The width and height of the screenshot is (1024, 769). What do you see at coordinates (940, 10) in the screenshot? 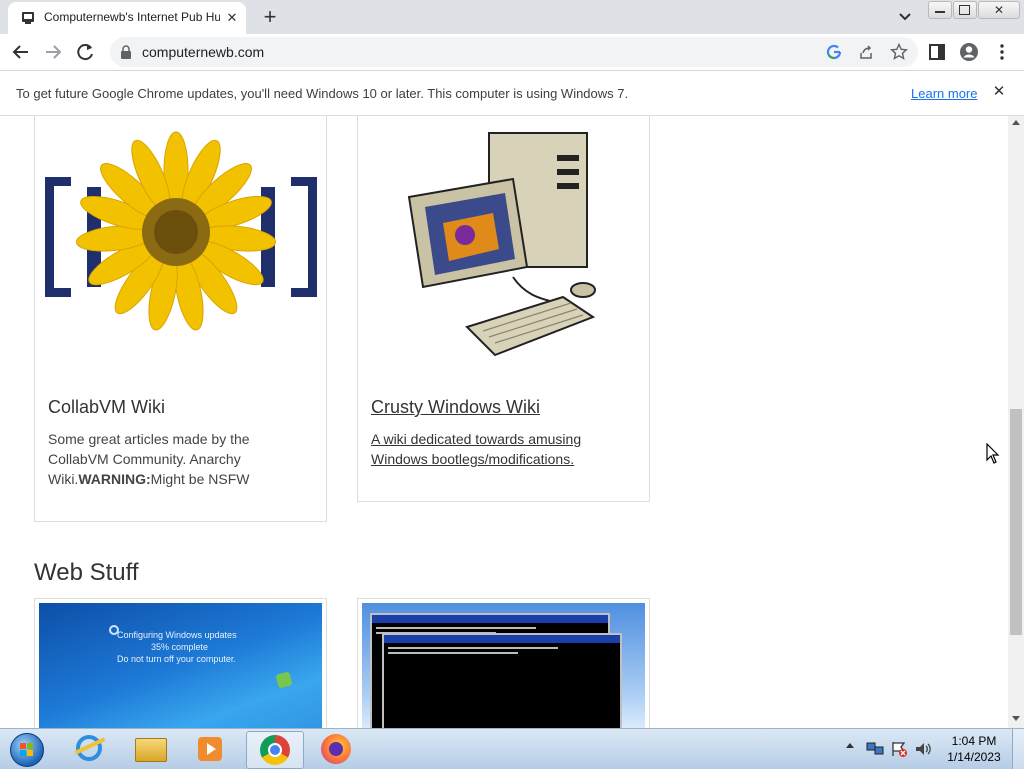
I see `minimize-button` at bounding box center [940, 10].